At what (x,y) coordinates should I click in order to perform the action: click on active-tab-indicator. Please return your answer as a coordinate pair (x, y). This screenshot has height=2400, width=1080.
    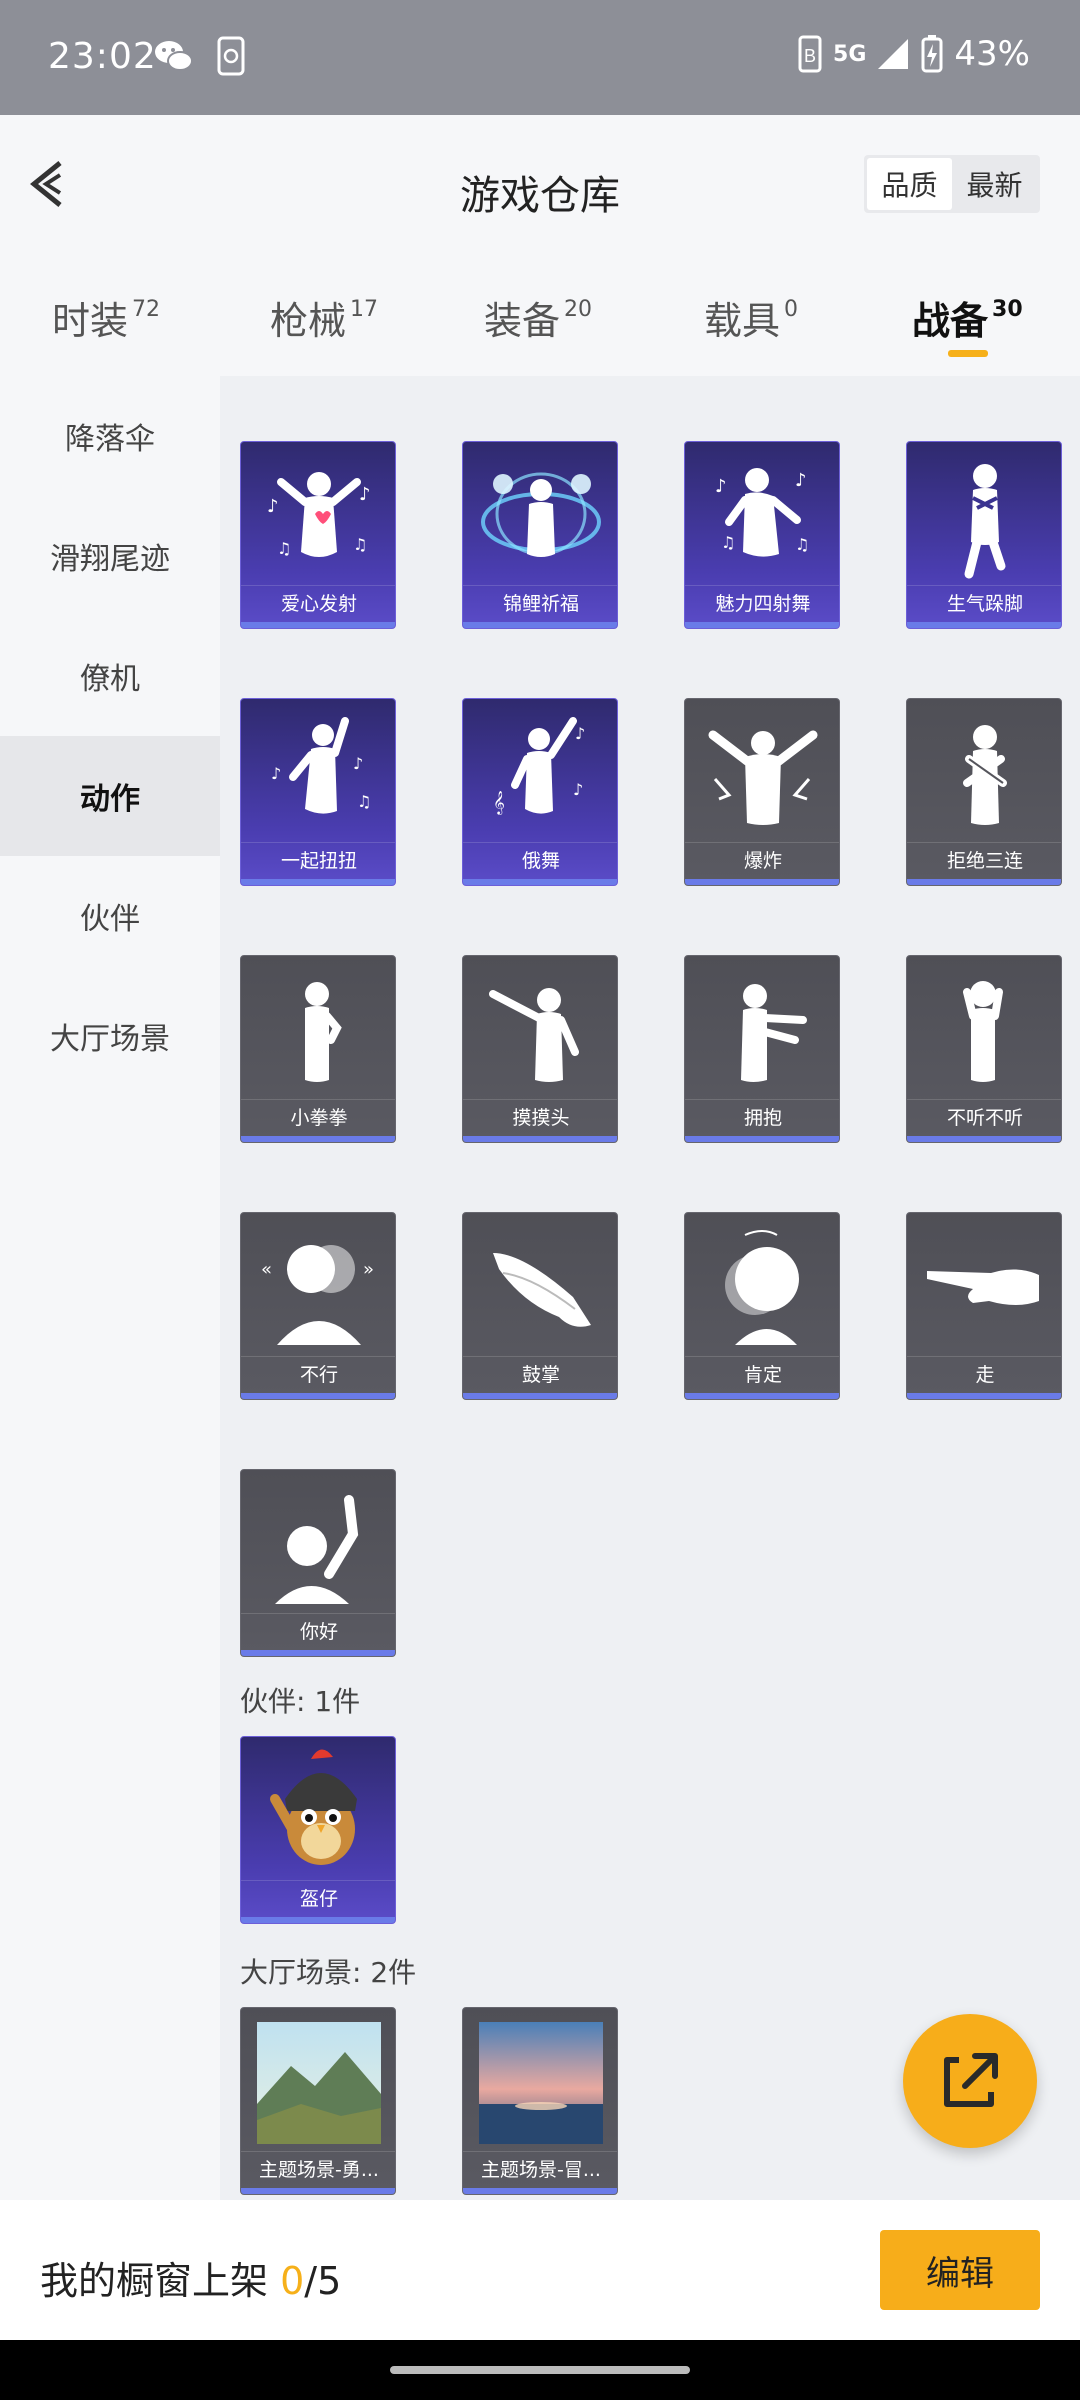
    Looking at the image, I should click on (968, 353).